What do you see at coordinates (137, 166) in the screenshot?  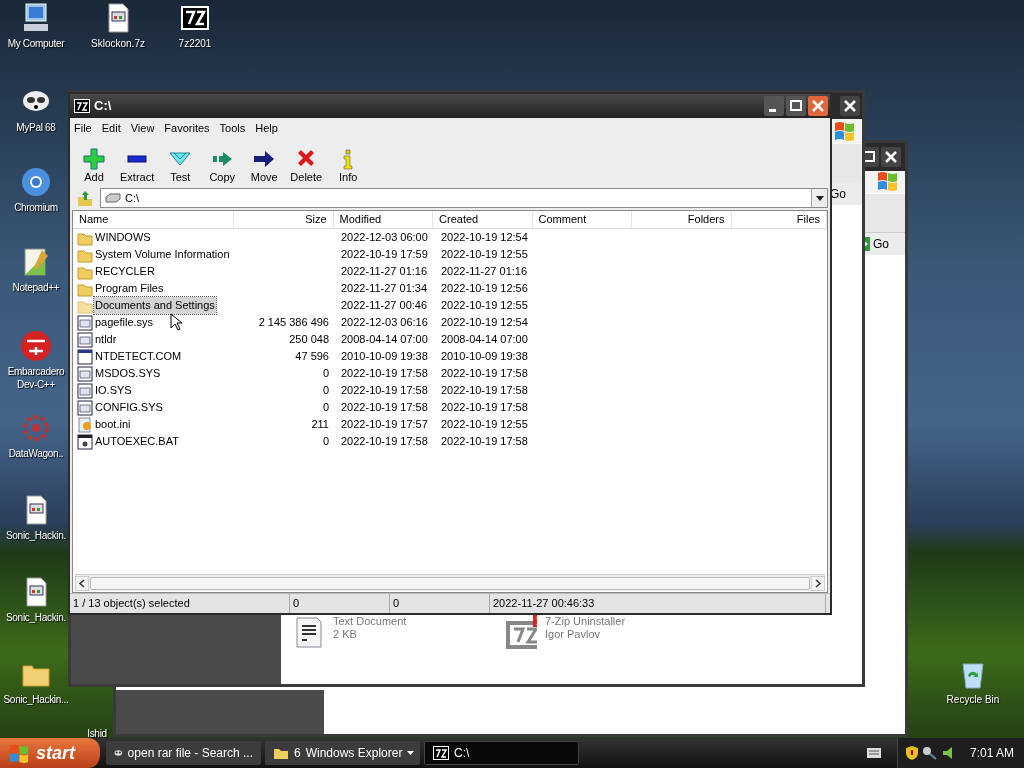 I see `toolbar-button: Extract` at bounding box center [137, 166].